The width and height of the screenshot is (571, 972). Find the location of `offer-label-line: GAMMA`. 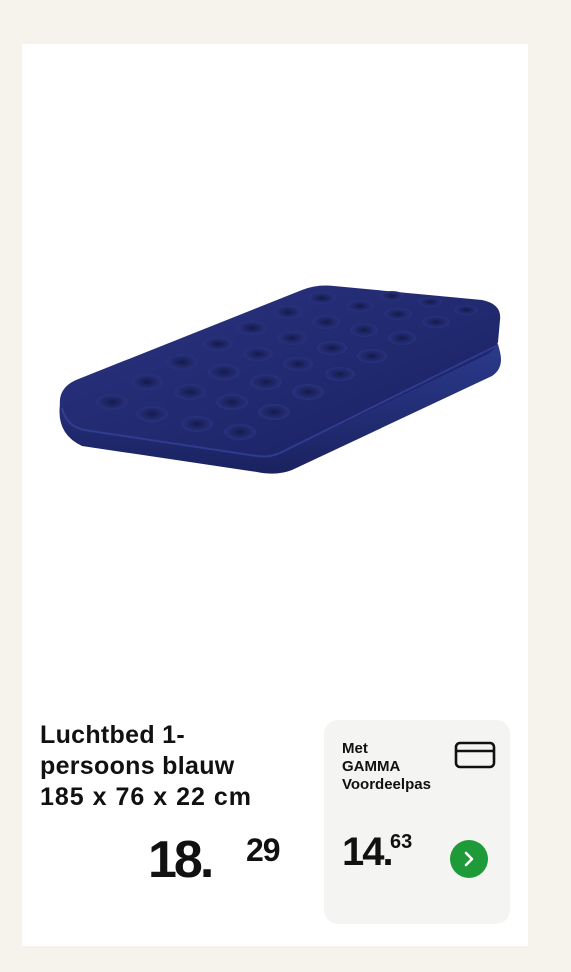

offer-label-line: GAMMA is located at coordinates (371, 766).